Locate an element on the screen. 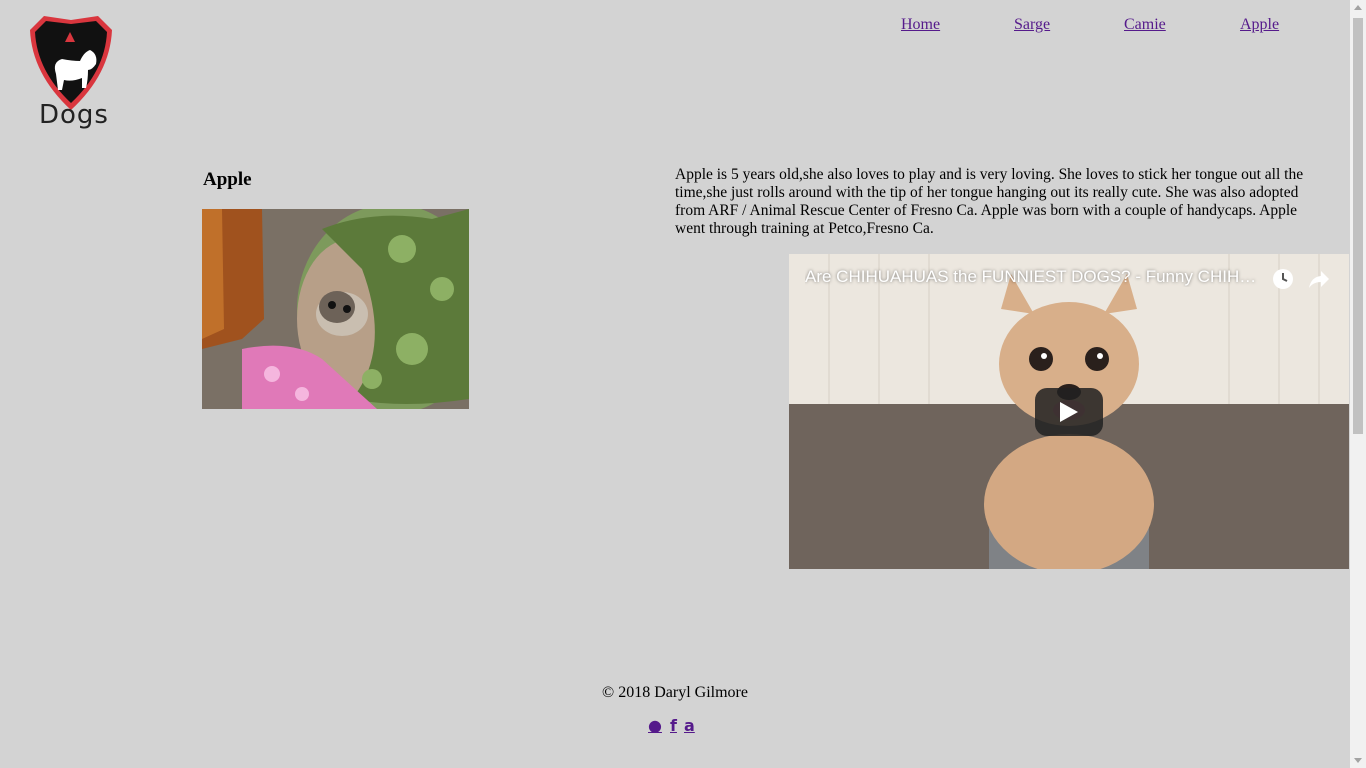  nav-link-home: Home is located at coordinates (920, 25).